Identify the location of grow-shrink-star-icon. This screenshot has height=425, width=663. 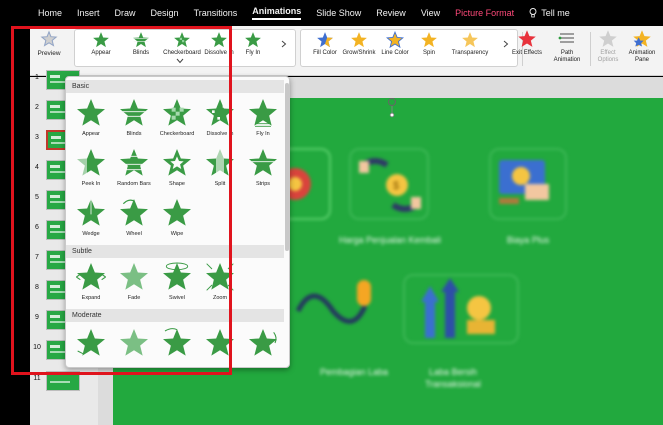
(359, 40).